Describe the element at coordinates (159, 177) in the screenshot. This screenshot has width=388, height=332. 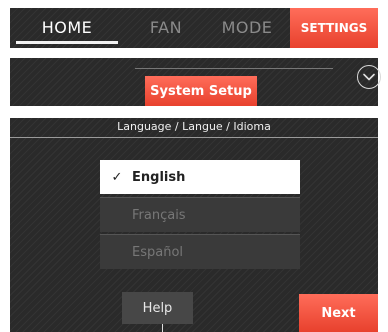
I see `language-option-label: English` at that location.